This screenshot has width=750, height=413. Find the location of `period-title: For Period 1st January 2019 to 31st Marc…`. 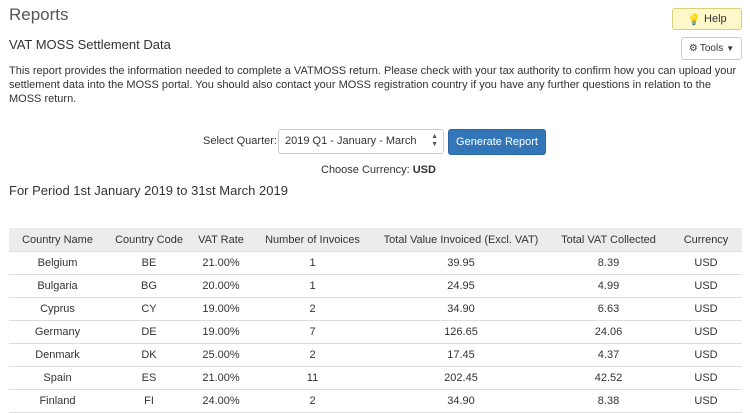

period-title: For Period 1st January 2019 to 31st Marc… is located at coordinates (148, 190).